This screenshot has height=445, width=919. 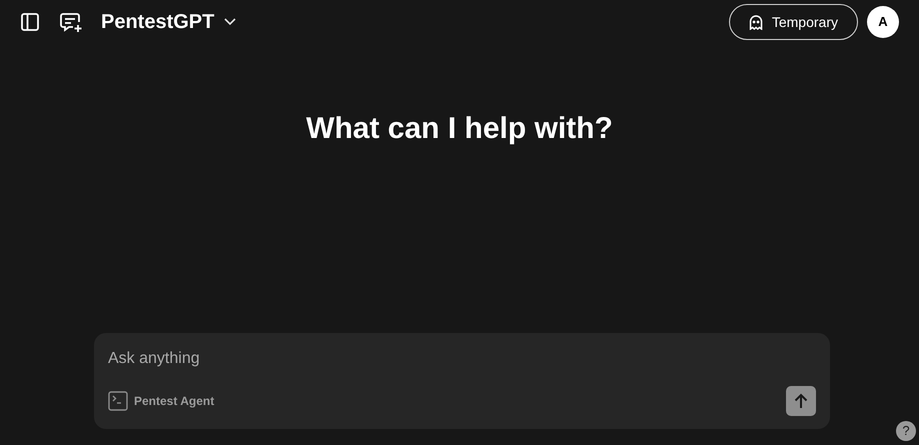 I want to click on new-chat-icon, so click(x=71, y=22).